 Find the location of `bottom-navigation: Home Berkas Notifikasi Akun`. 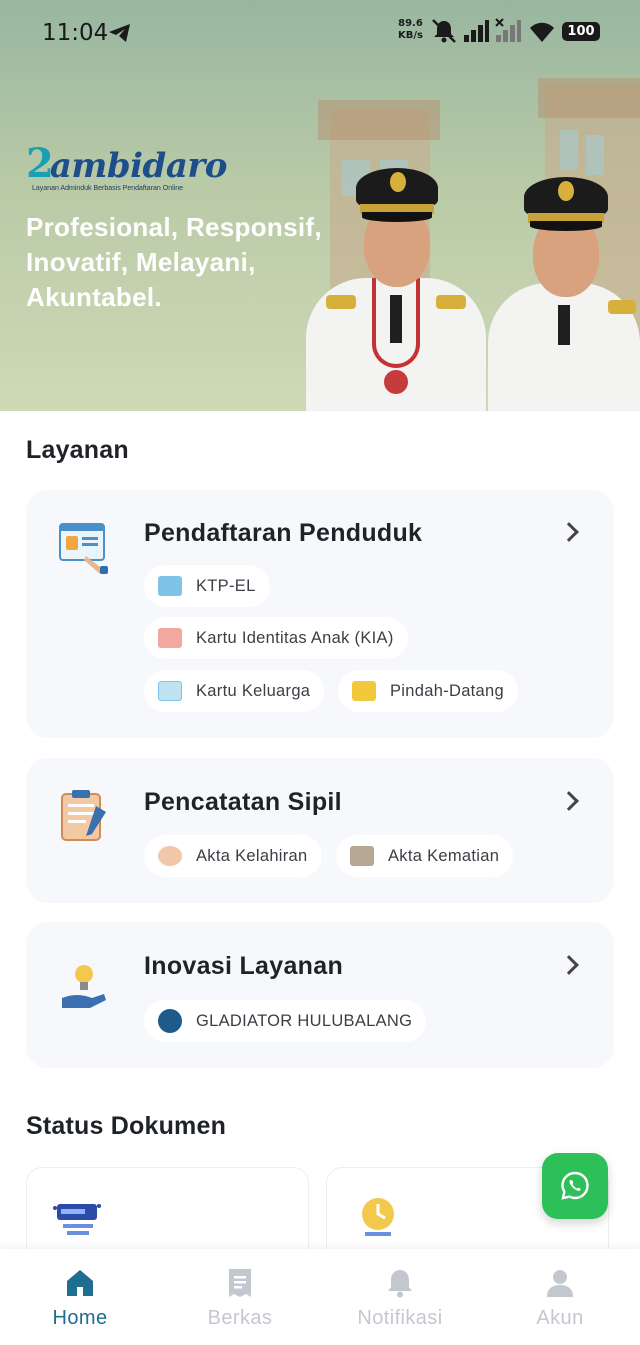

bottom-navigation: Home Berkas Notifikasi Akun is located at coordinates (320, 1297).